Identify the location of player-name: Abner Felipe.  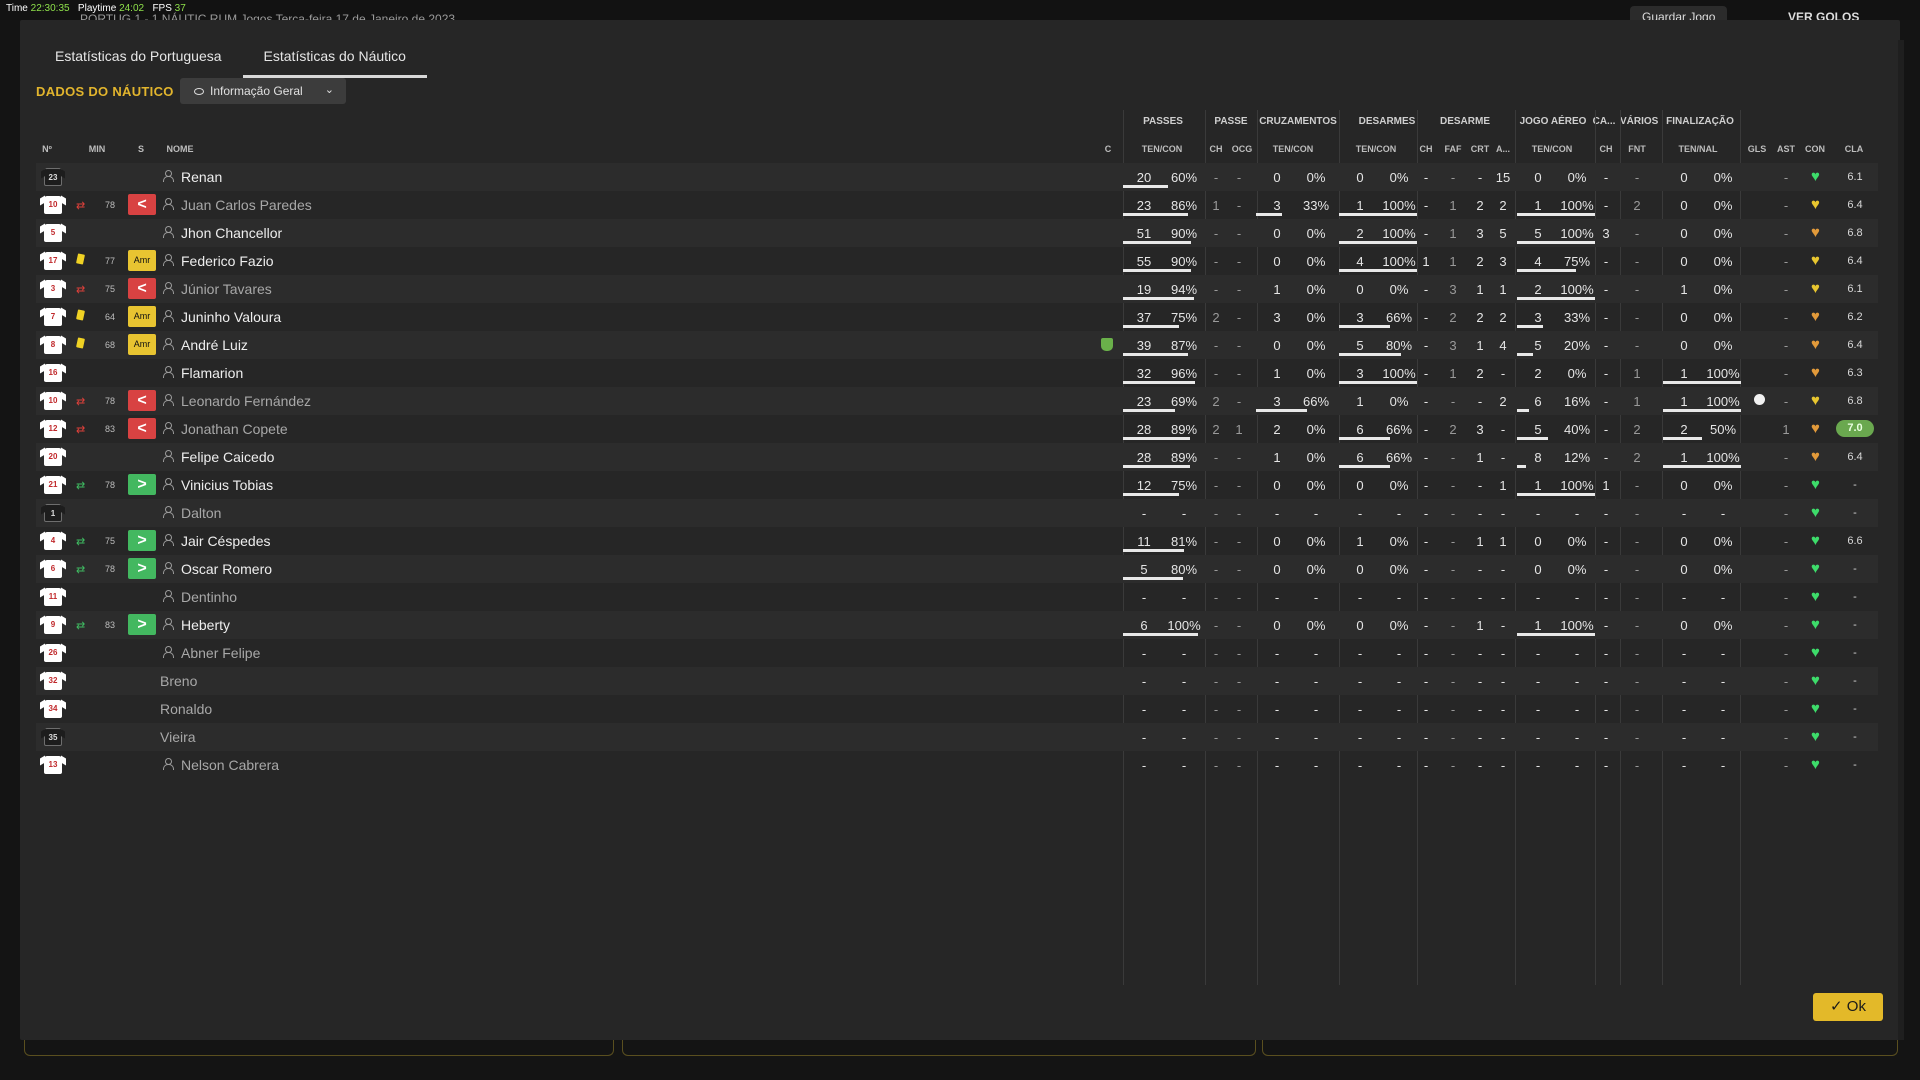
(220, 653).